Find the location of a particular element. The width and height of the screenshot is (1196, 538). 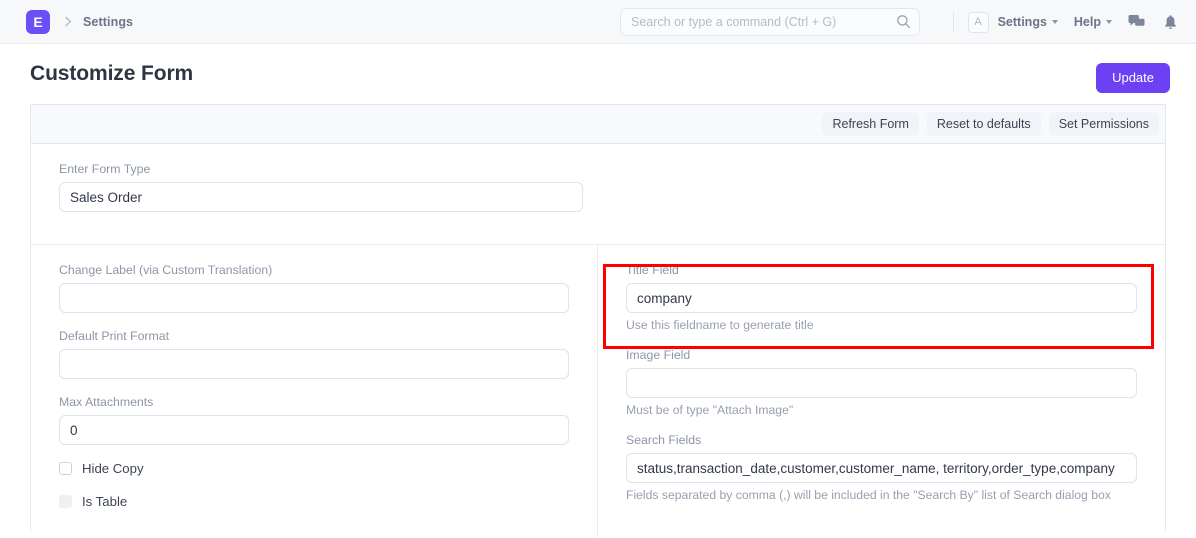

nav-help-menu: Help is located at coordinates (1093, 22).